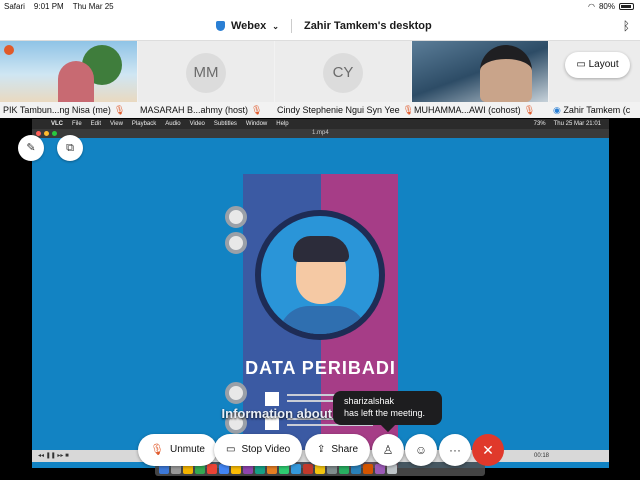 This screenshot has height=480, width=640. What do you see at coordinates (557, 110) in the screenshot?
I see `sharing-icon: ◉` at bounding box center [557, 110].